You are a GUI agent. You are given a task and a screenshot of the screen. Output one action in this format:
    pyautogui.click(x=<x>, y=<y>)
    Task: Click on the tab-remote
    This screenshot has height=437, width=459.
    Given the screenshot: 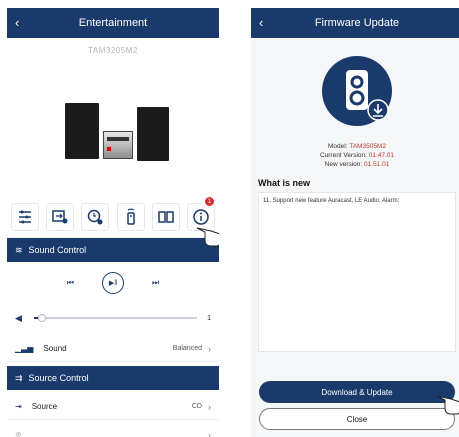 What is the action you would take?
    pyautogui.click(x=130, y=216)
    